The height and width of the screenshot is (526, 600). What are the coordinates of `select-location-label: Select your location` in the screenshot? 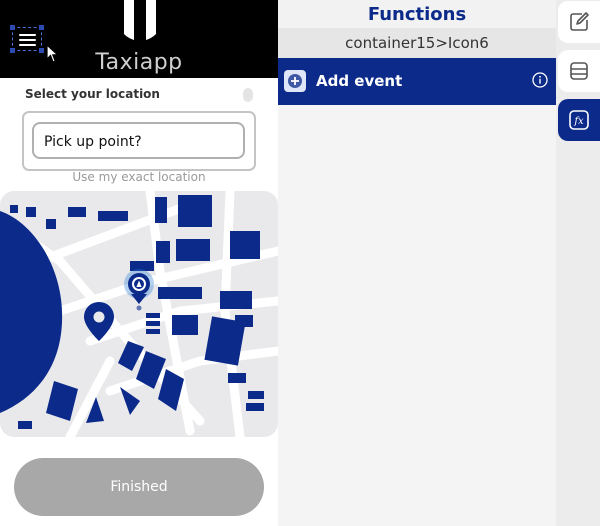 It's located at (92, 94).